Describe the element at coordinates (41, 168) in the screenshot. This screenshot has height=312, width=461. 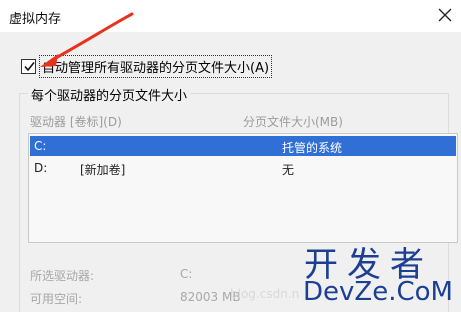
I see `drive-letter: D:` at that location.